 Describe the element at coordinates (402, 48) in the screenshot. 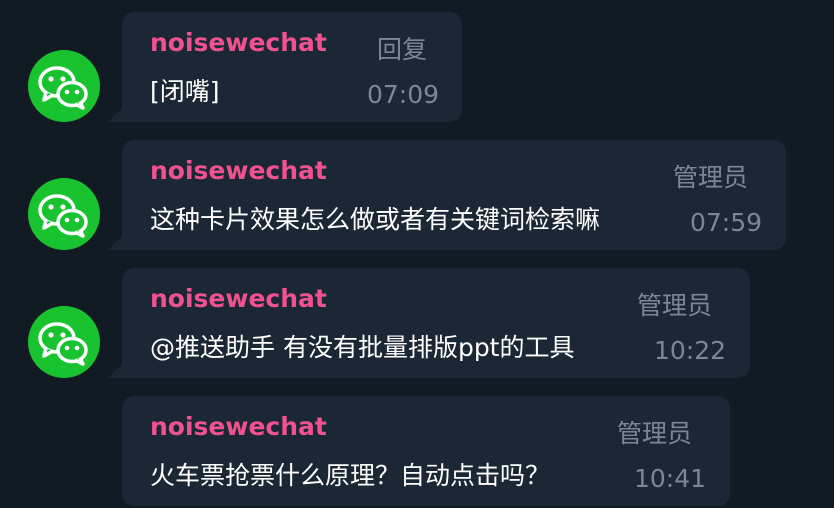

I see `reply-label: 回复` at that location.